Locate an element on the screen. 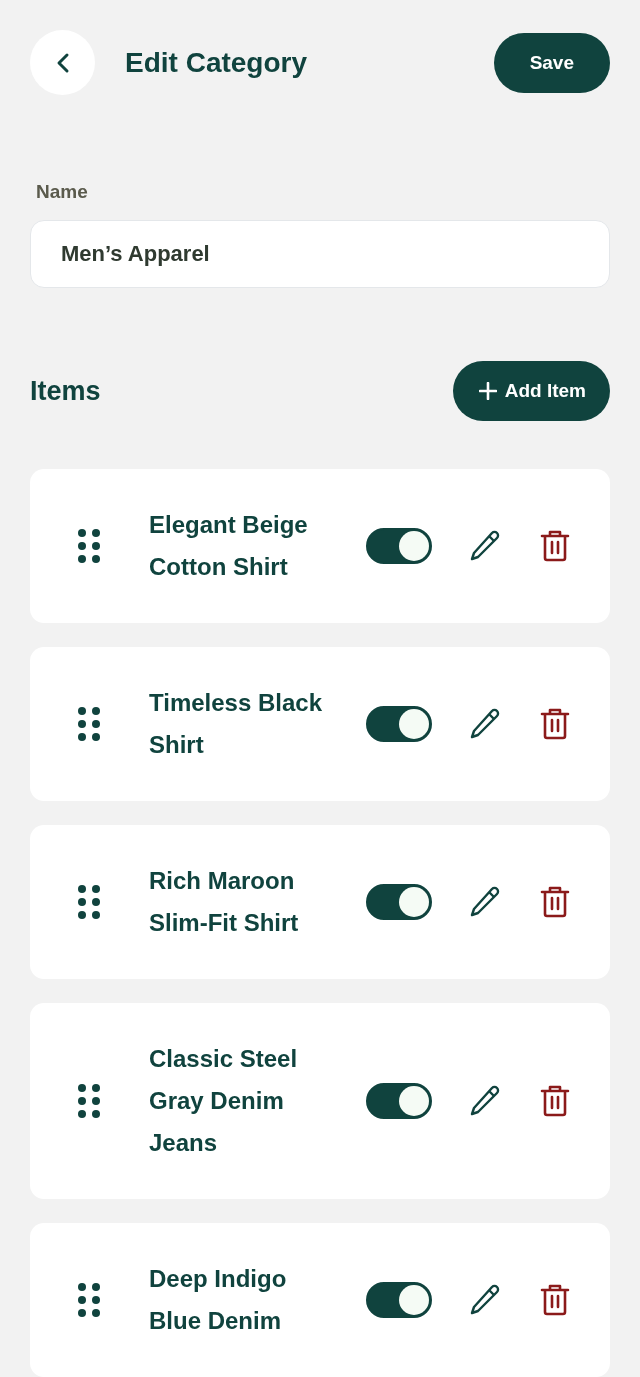 The width and height of the screenshot is (640, 1377). item-name: Deep Indigo Blue Denim is located at coordinates (218, 1300).